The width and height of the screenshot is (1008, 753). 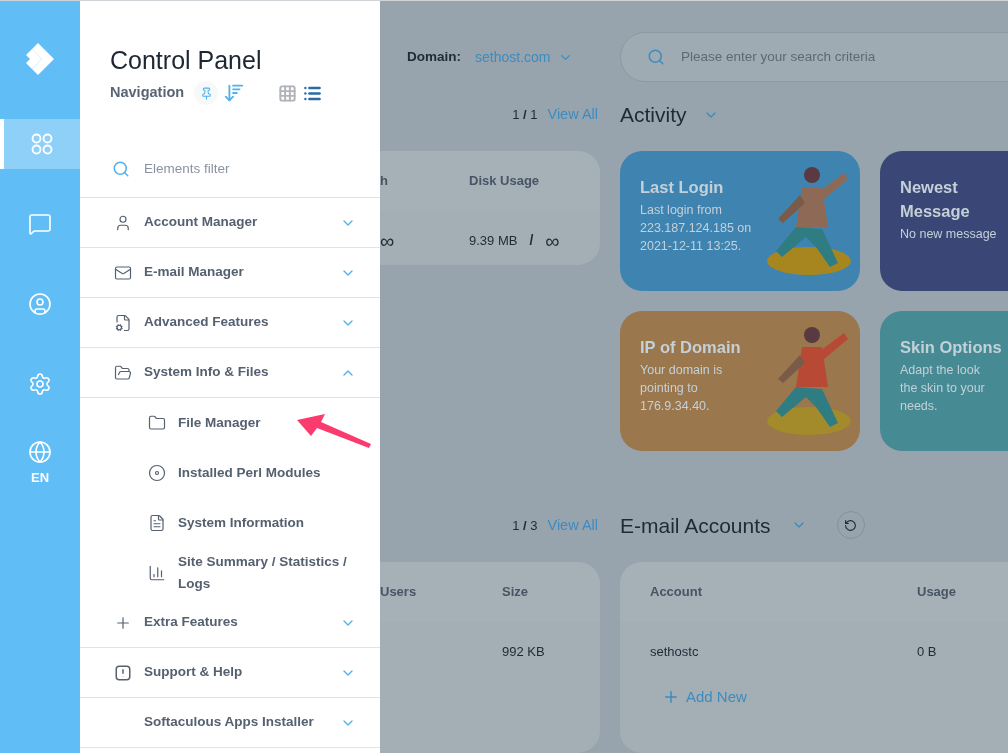 What do you see at coordinates (40, 384) in the screenshot?
I see `settings-icon` at bounding box center [40, 384].